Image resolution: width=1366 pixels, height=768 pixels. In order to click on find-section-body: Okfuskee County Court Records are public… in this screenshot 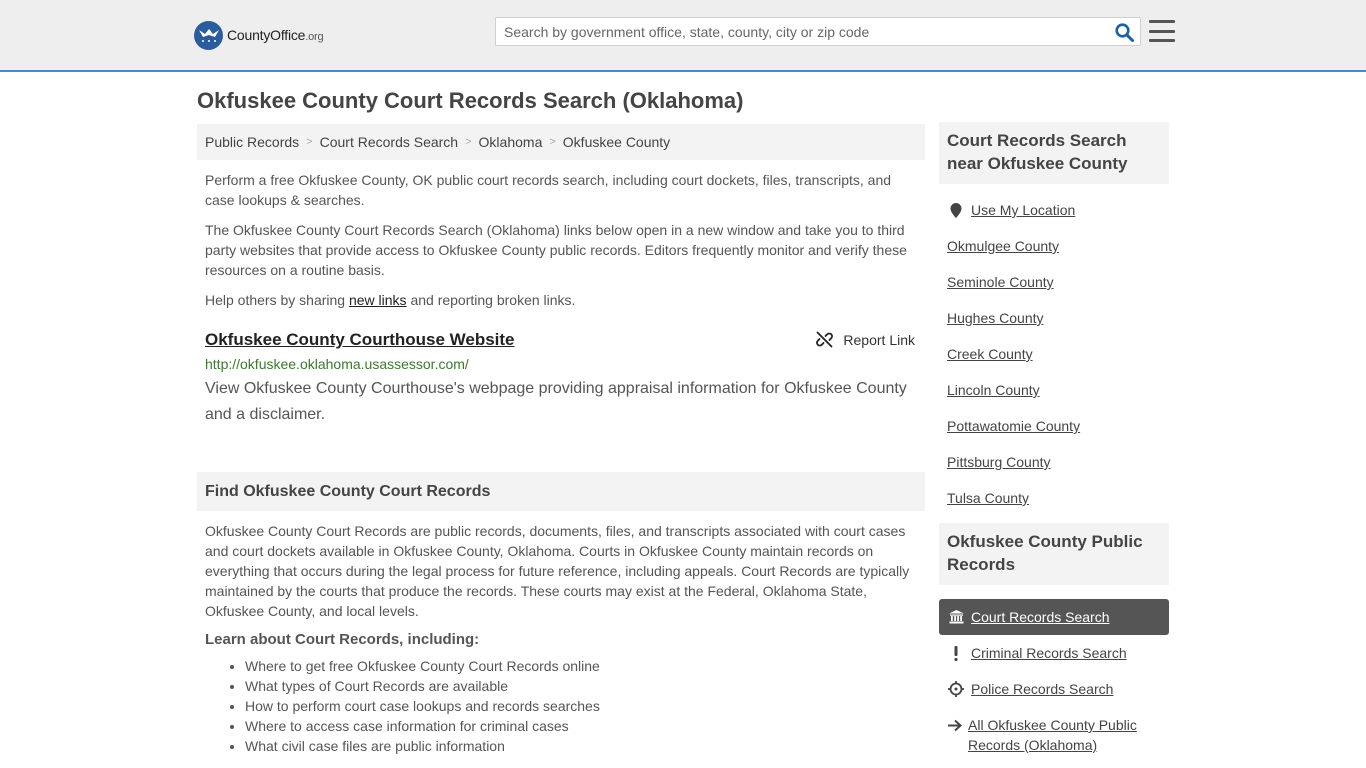, I will do `click(557, 571)`.